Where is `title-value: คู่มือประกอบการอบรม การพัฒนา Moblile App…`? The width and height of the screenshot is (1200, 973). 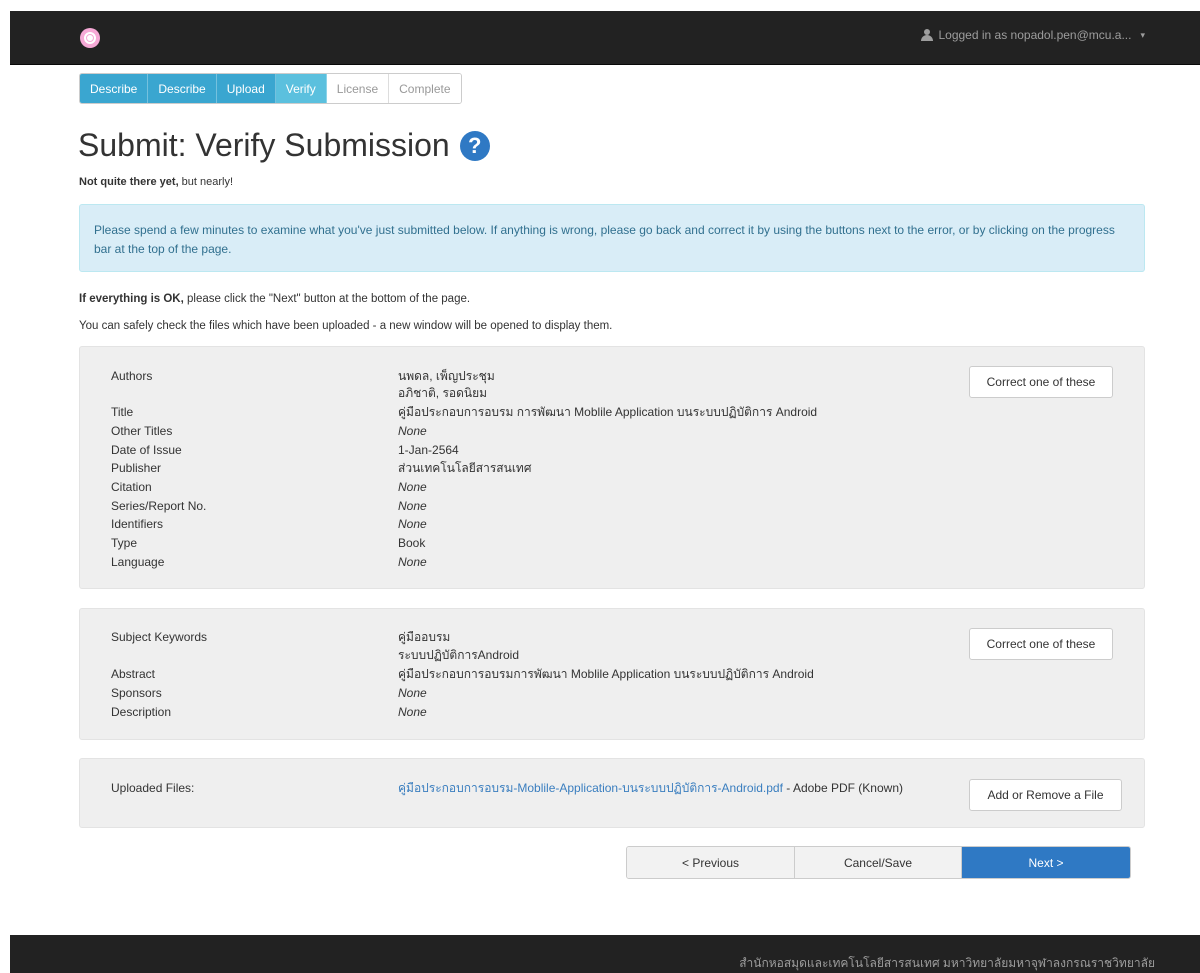
title-value: คู่มือประกอบการอบรม การพัฒนา Moblile App… is located at coordinates (608, 412).